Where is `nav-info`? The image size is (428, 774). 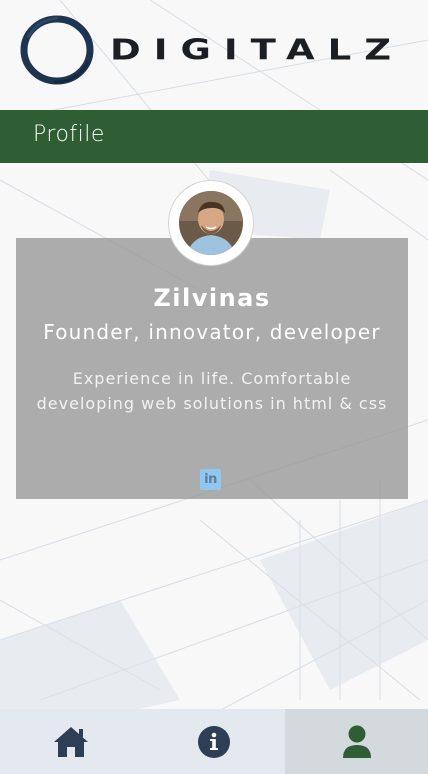
nav-info is located at coordinates (214, 741).